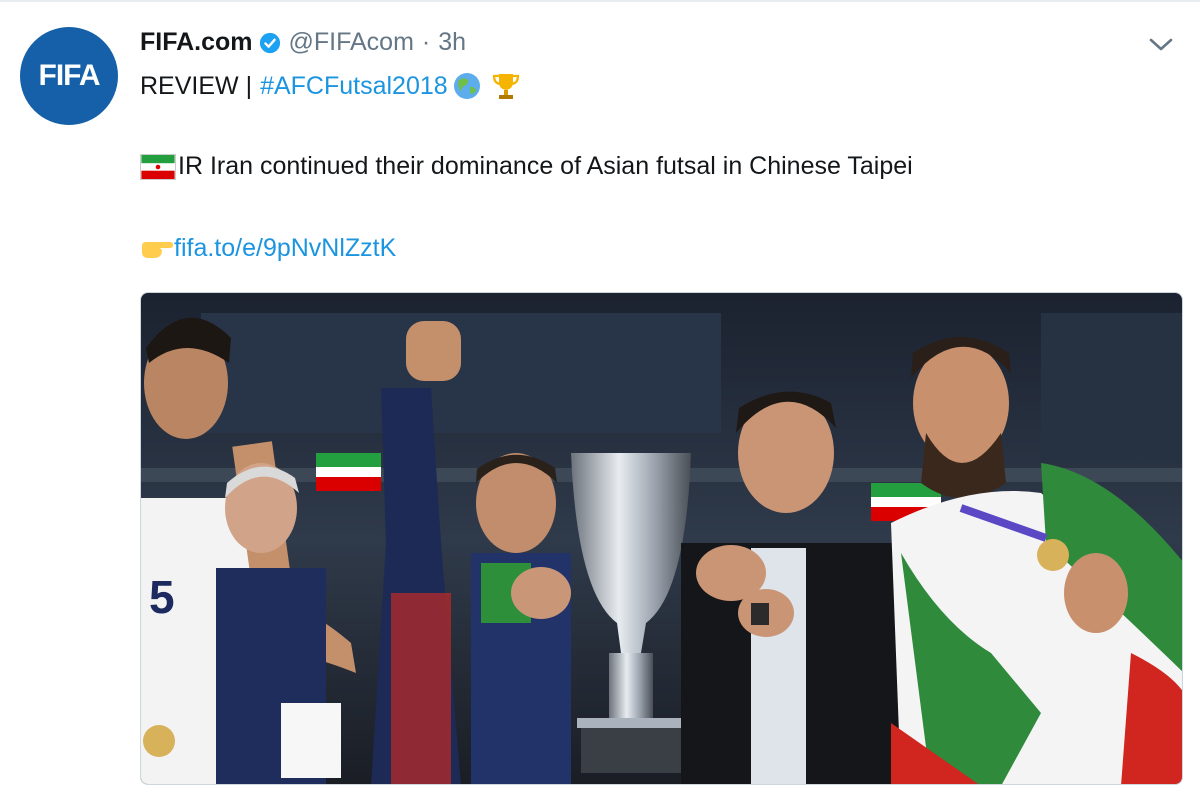 This screenshot has height=800, width=1200. Describe the element at coordinates (354, 86) in the screenshot. I see `hashtag-link: #AFCFutsal2018` at that location.